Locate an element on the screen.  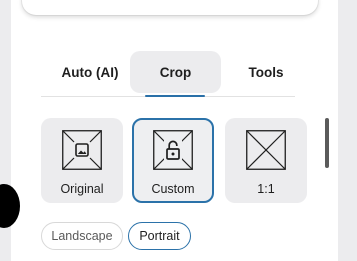
image-icon is located at coordinates (82, 150).